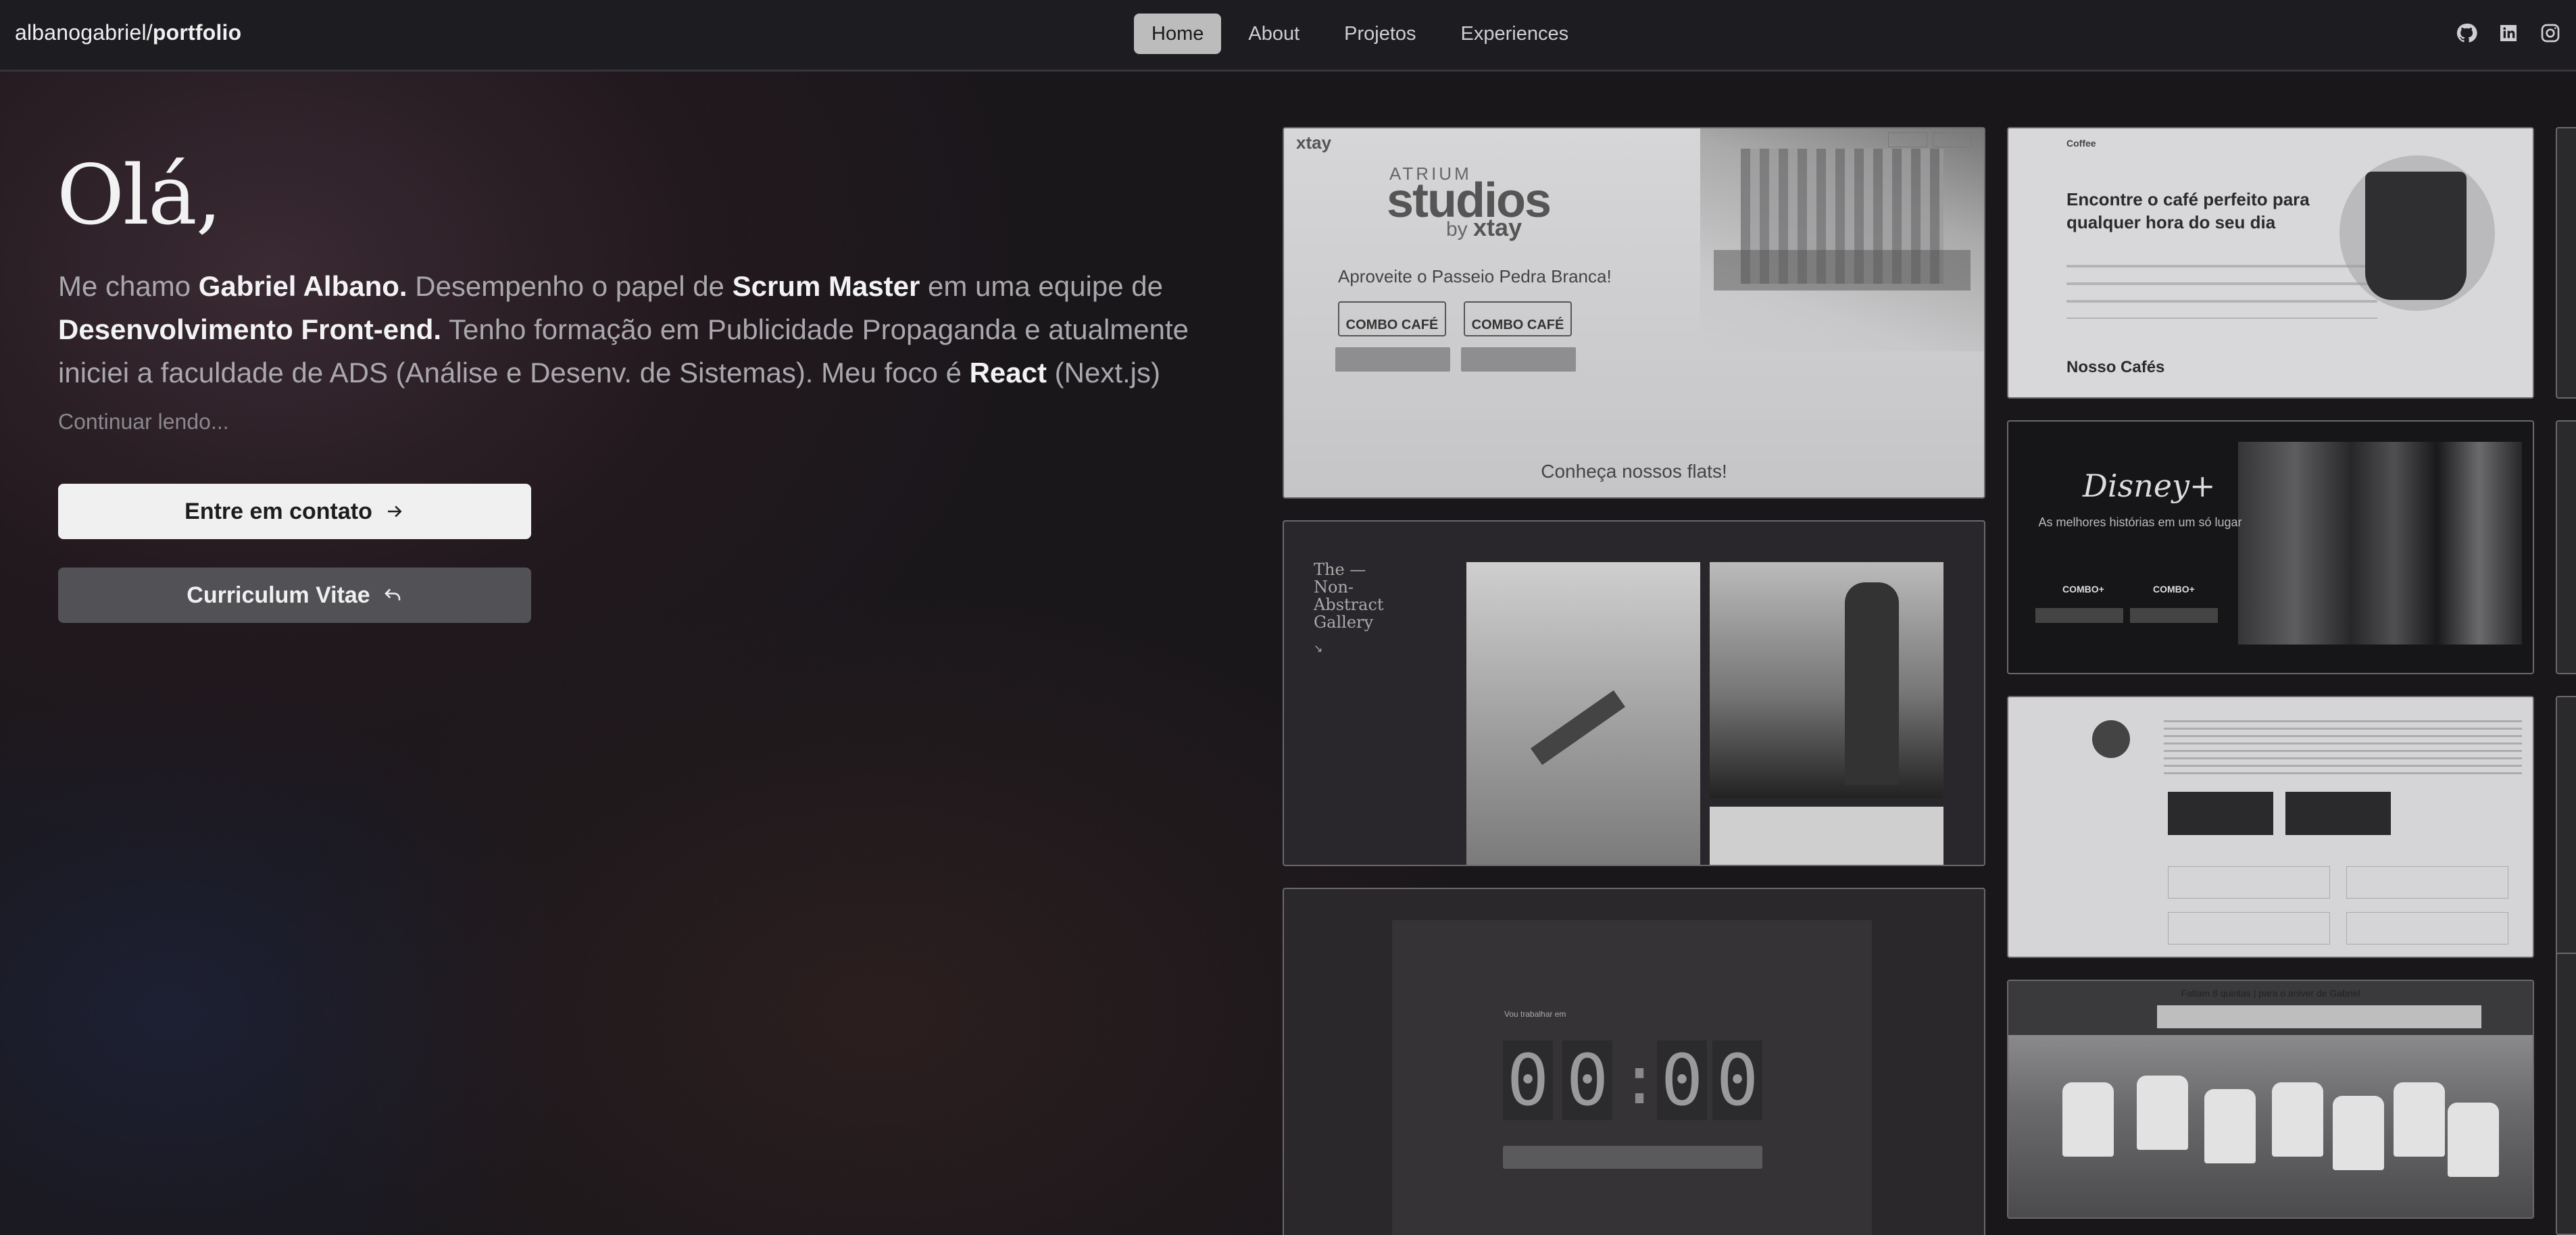  Describe the element at coordinates (129, 286) in the screenshot. I see `intro-text: Me chamo` at that location.